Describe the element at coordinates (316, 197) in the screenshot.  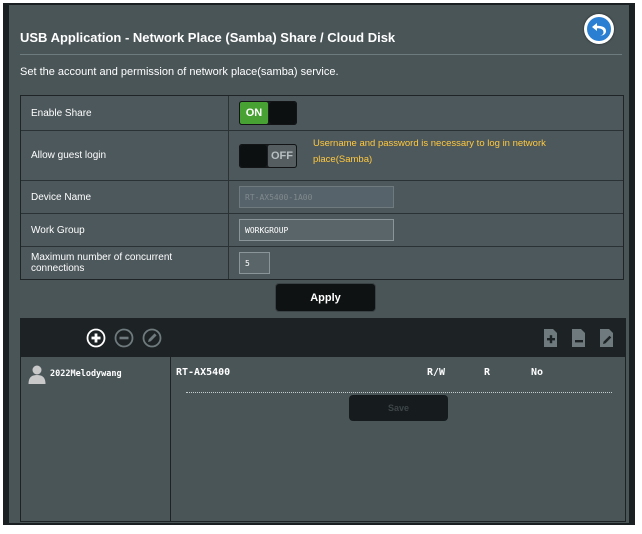
I see `device-name-field: RT-AX5400-1A00` at that location.